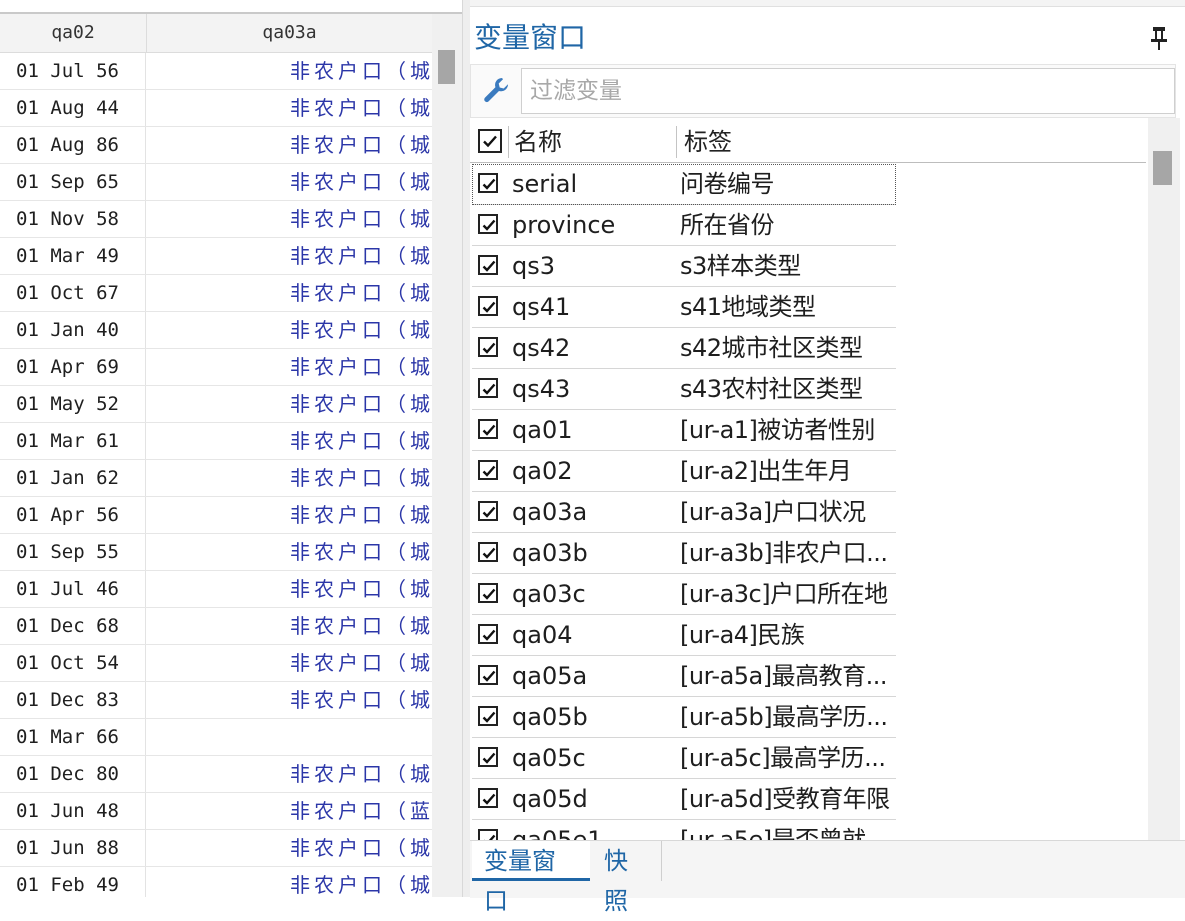  Describe the element at coordinates (684, 184) in the screenshot. I see `variable-row: serial 问卷编号` at that location.